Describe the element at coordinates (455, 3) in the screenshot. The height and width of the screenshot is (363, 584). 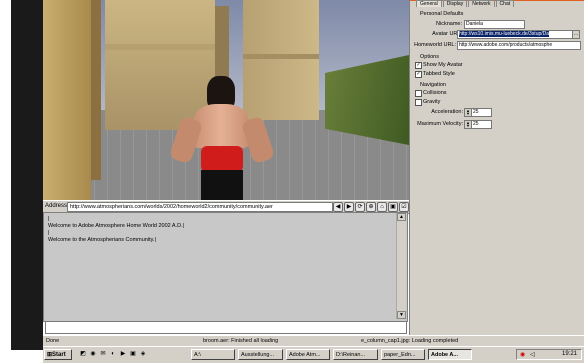
I see `tab-display: Display` at that location.